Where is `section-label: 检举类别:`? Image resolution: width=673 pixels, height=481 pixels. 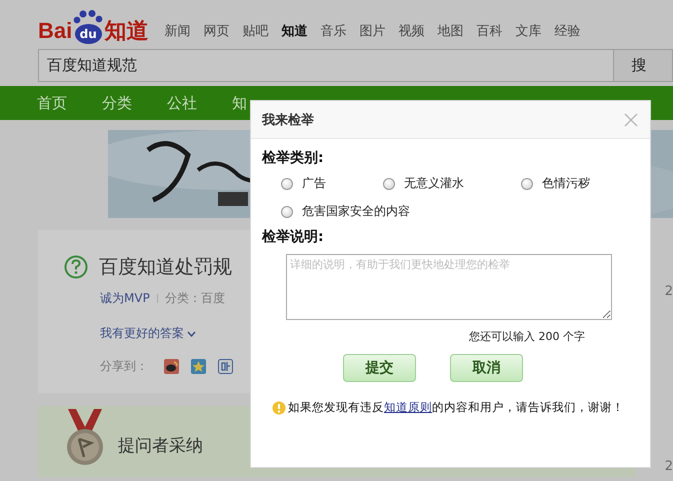
section-label: 检举类别: is located at coordinates (293, 158).